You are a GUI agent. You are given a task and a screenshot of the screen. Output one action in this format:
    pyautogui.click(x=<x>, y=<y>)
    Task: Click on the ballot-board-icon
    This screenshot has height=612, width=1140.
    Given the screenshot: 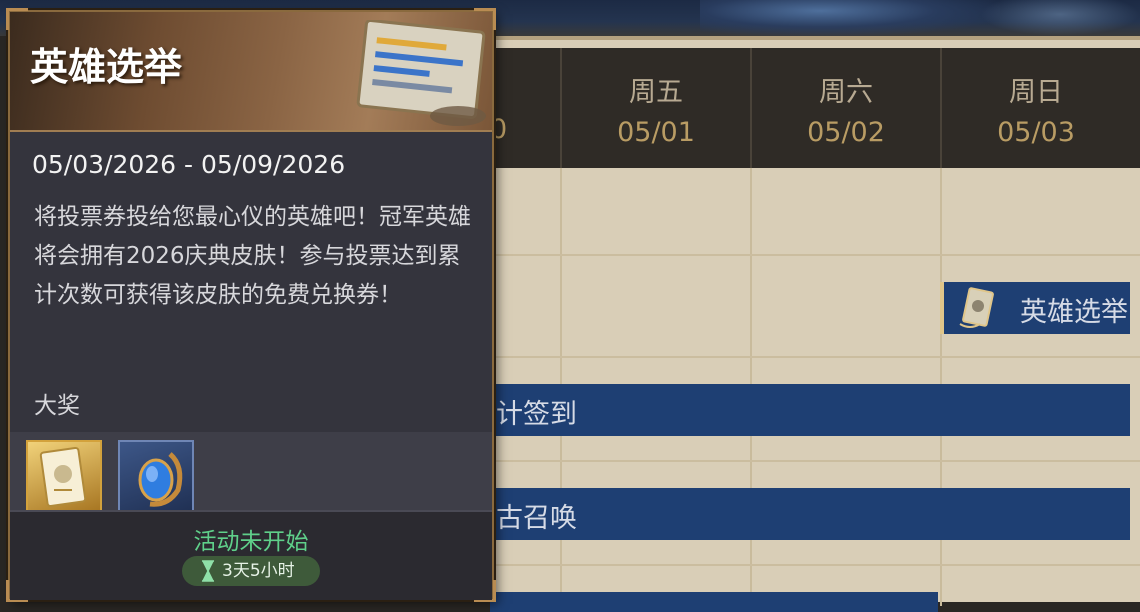 What is the action you would take?
    pyautogui.click(x=421, y=73)
    